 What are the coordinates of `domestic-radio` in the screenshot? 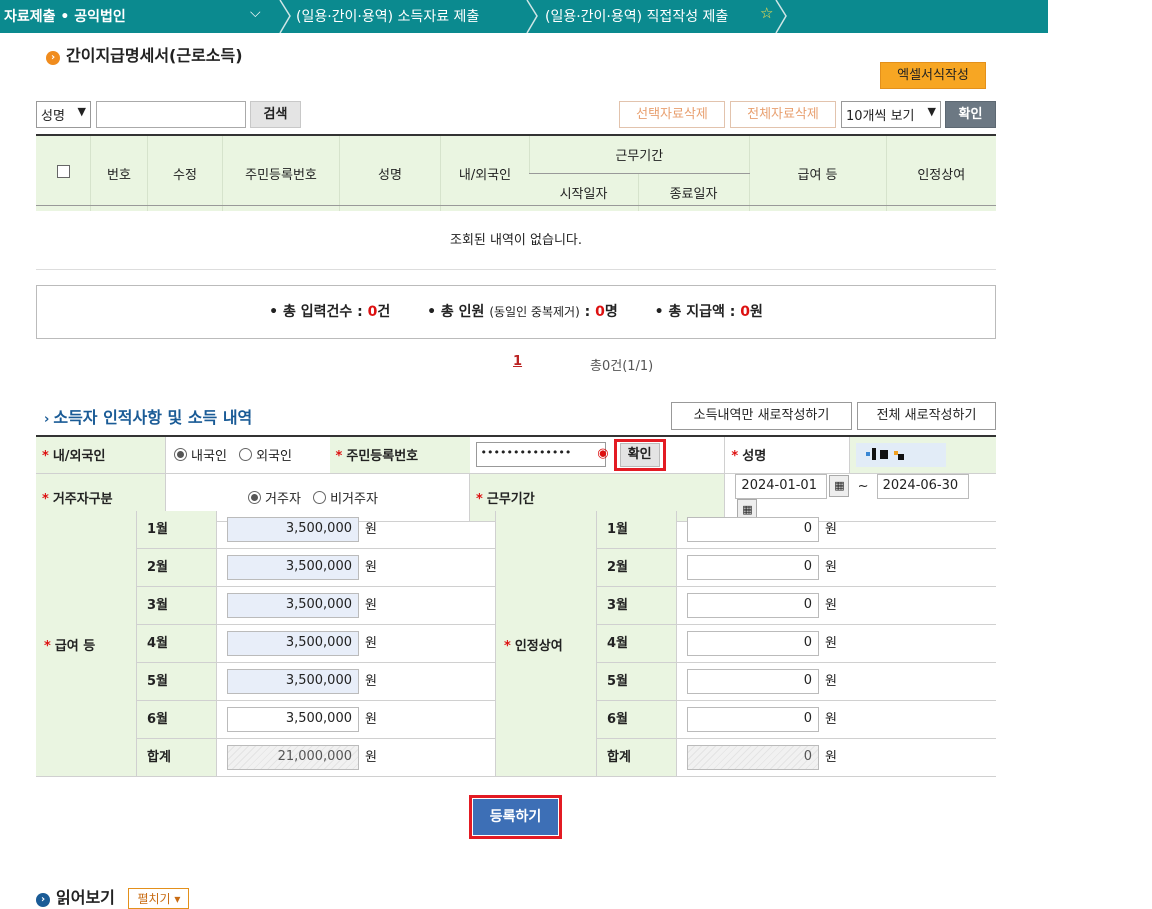 It's located at (181, 455).